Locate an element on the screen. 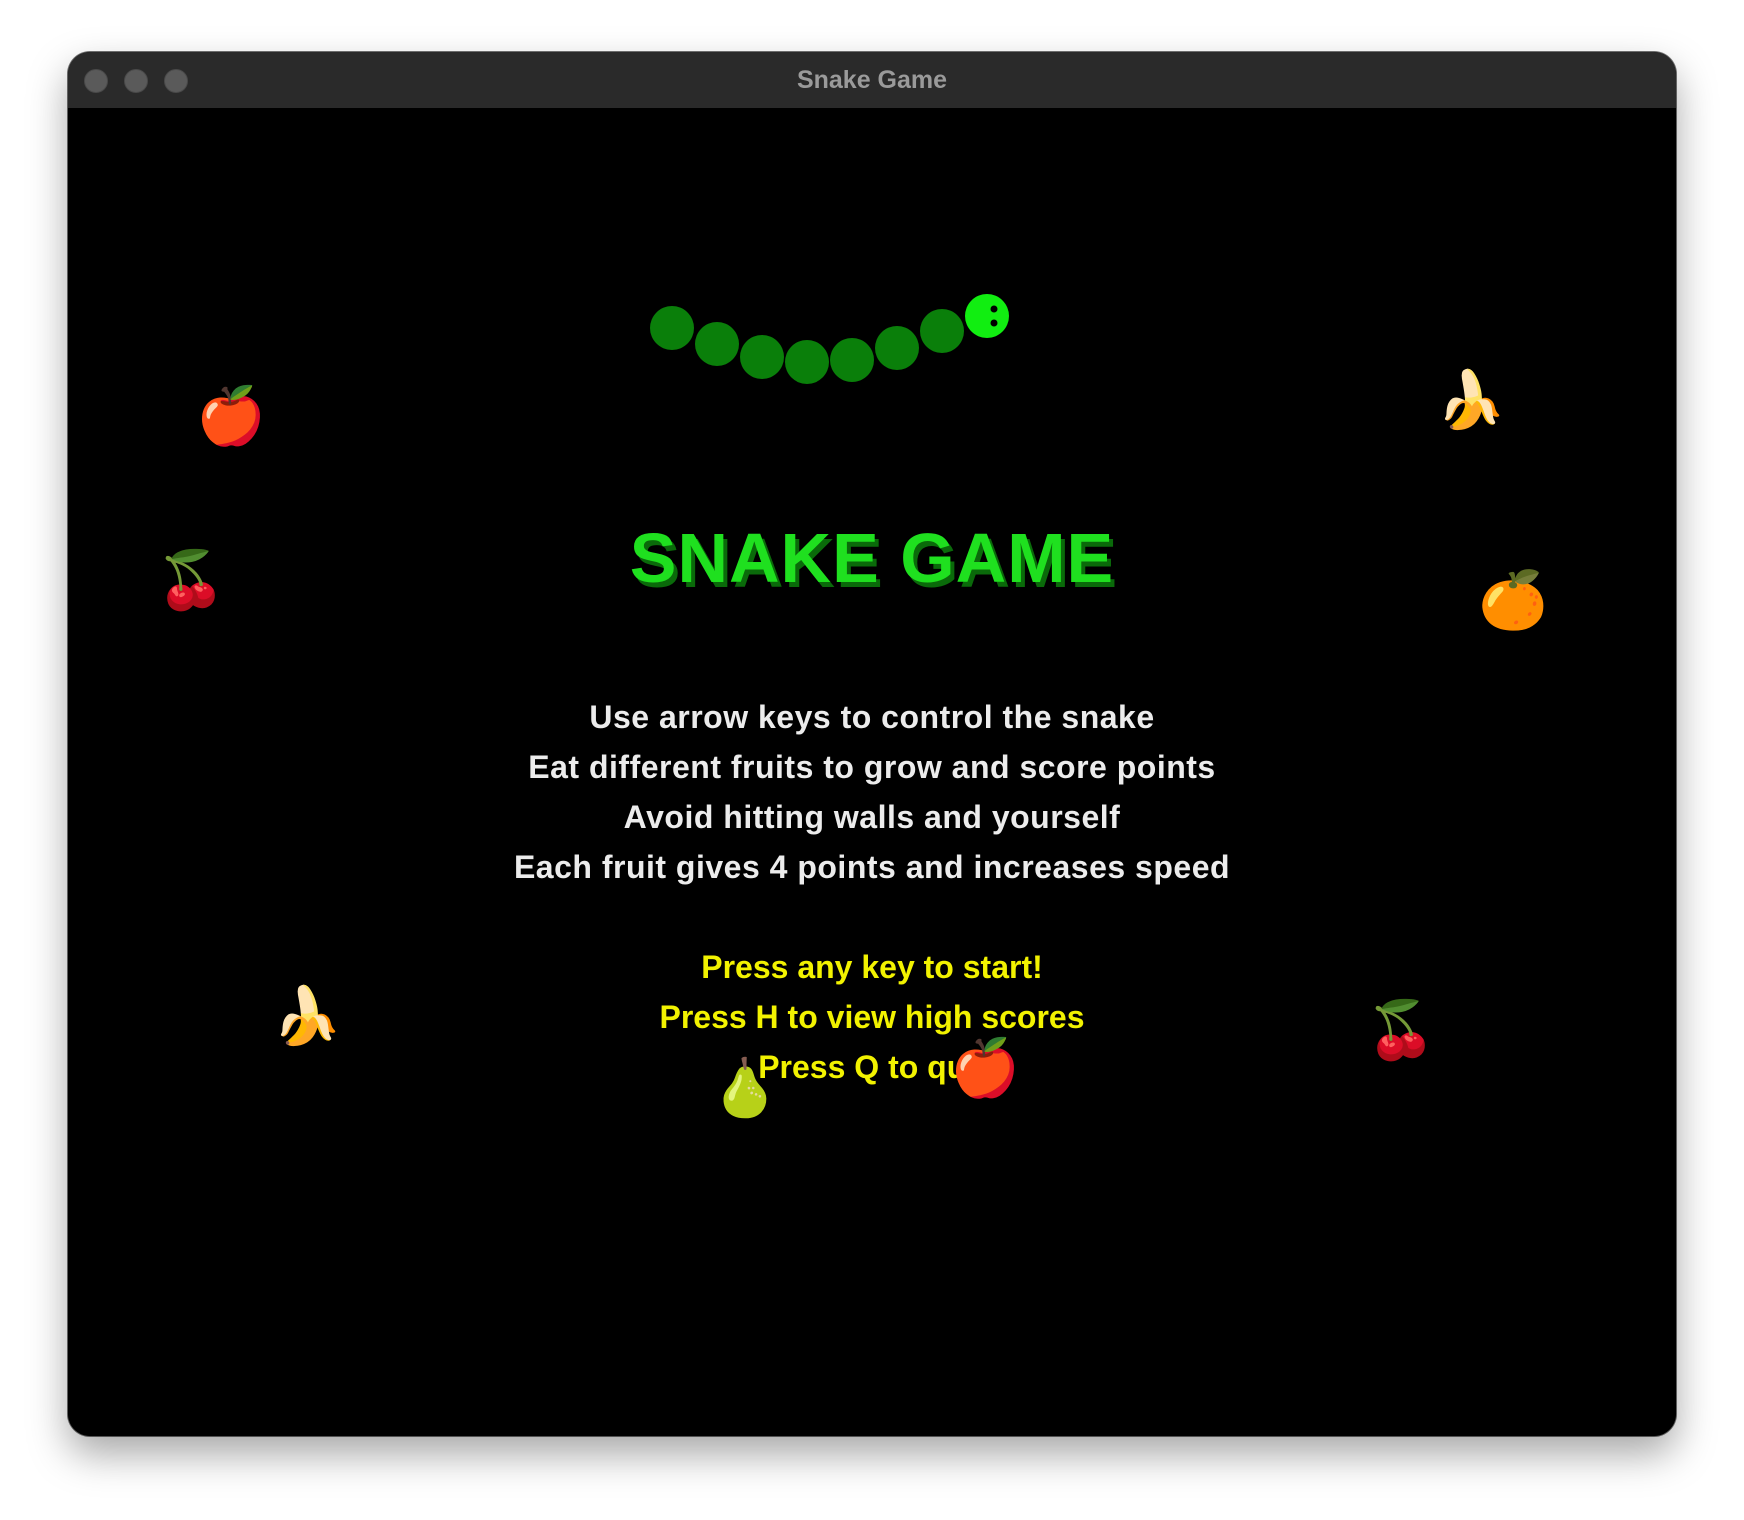  pear-icon: 🍐 is located at coordinates (745, 1087).